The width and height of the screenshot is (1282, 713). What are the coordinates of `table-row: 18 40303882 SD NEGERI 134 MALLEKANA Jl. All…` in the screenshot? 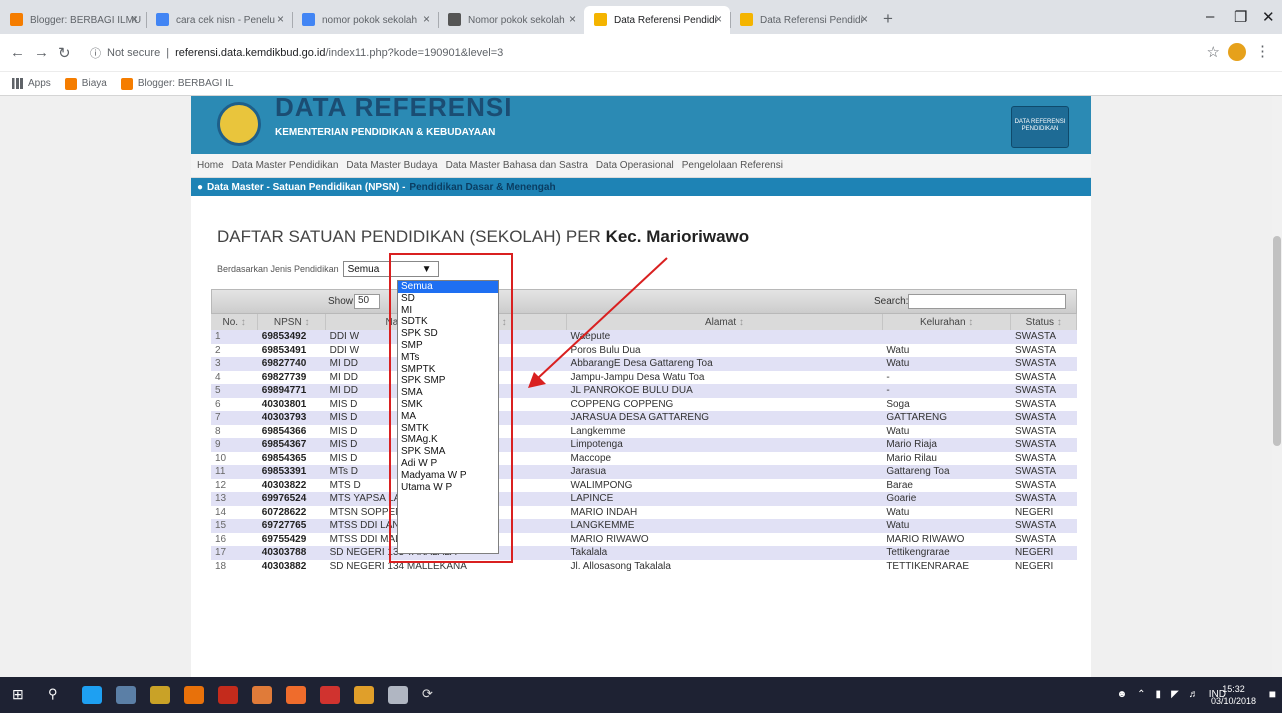 It's located at (644, 566).